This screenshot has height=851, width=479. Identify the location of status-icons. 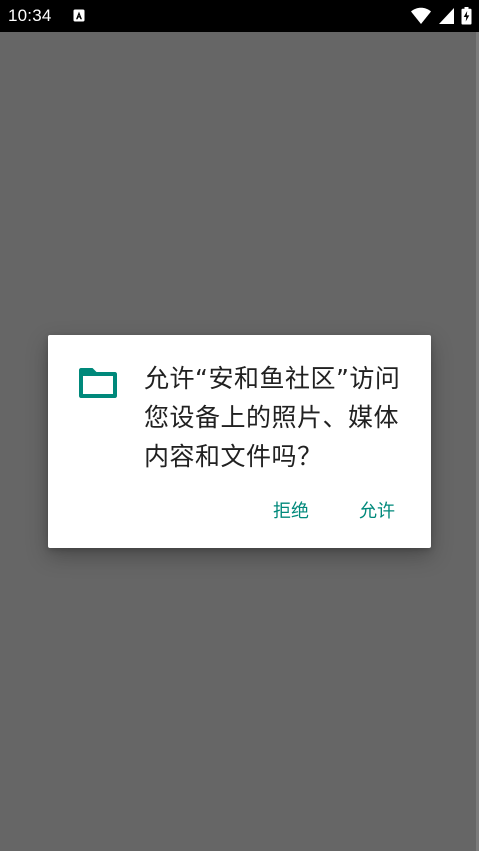
(441, 16).